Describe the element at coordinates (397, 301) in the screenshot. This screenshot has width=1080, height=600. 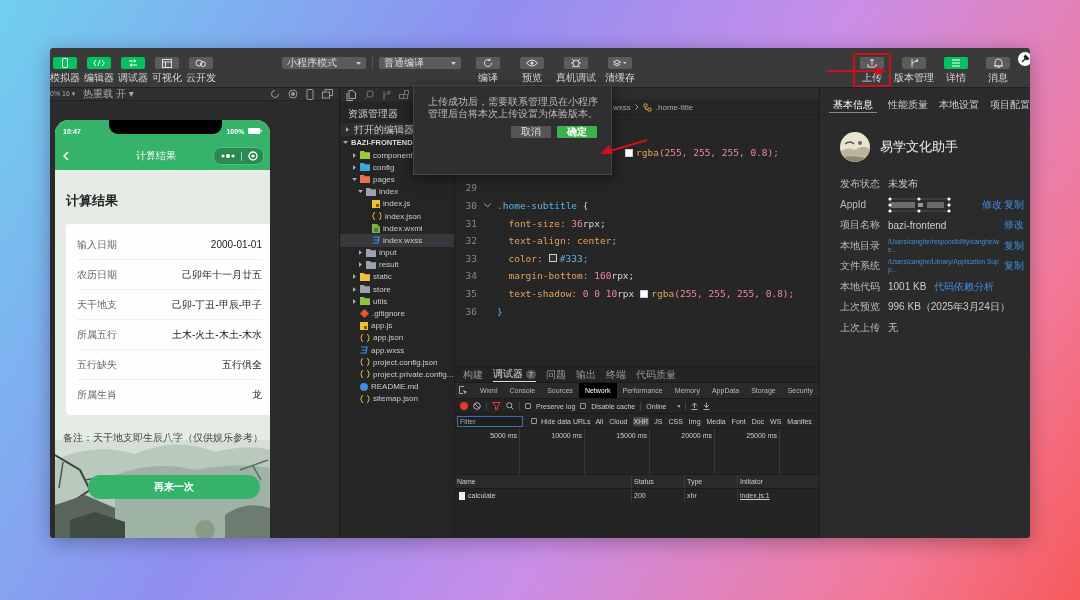
I see `tree-item: utils` at that location.